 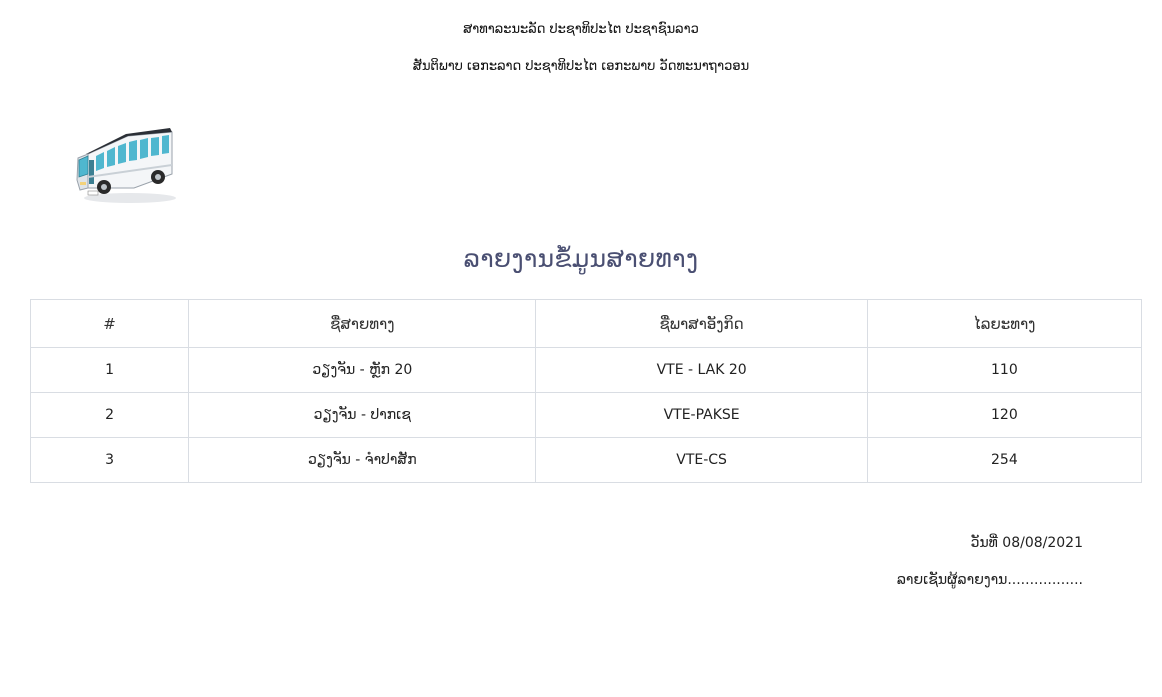 I want to click on table-row: 3 ວຽງຈັນ - ຈຳປາສັກ VTE-CS 254, so click(x=586, y=460).